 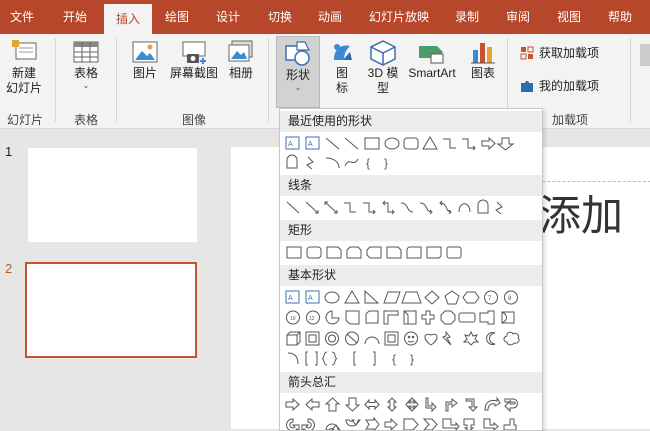 I want to click on store-icon, so click(x=527, y=53).